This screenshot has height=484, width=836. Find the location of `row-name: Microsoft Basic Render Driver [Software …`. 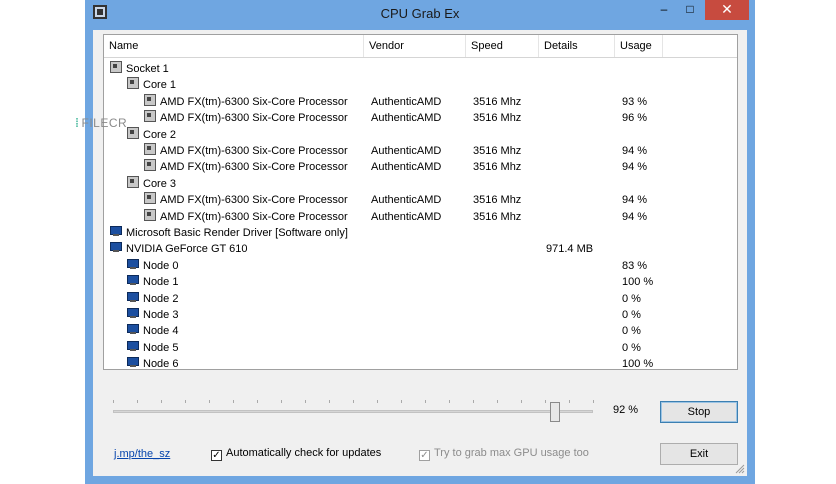

row-name: Microsoft Basic Render Driver [Software … is located at coordinates (237, 233).